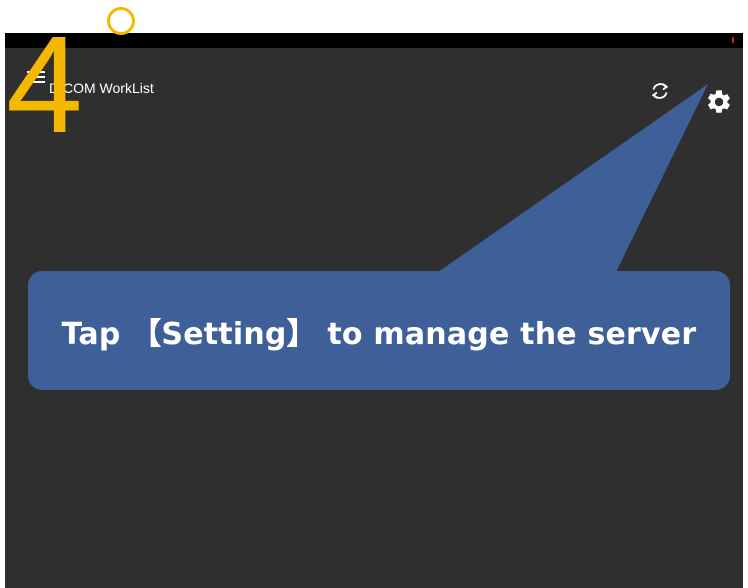 This screenshot has width=748, height=588. Describe the element at coordinates (379, 334) in the screenshot. I see `callout-text: Tap 【Setting】 to manage the server` at that location.